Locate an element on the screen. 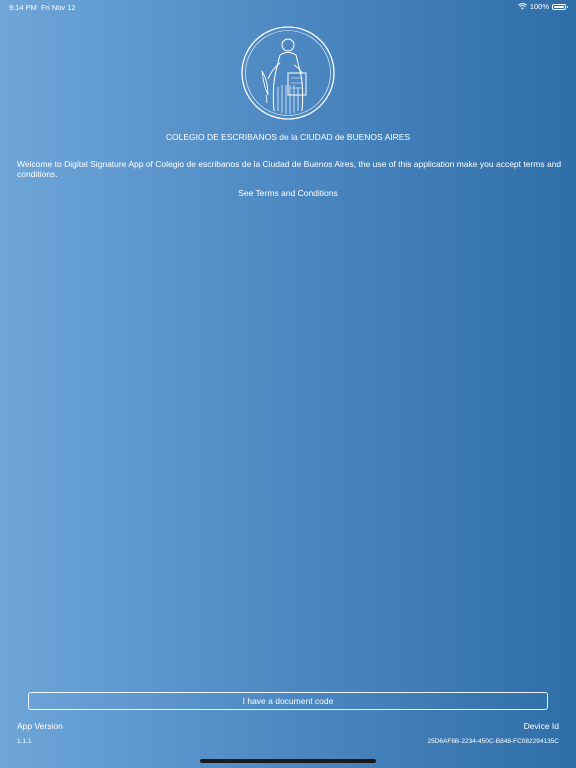  status-right: 100% is located at coordinates (542, 6).